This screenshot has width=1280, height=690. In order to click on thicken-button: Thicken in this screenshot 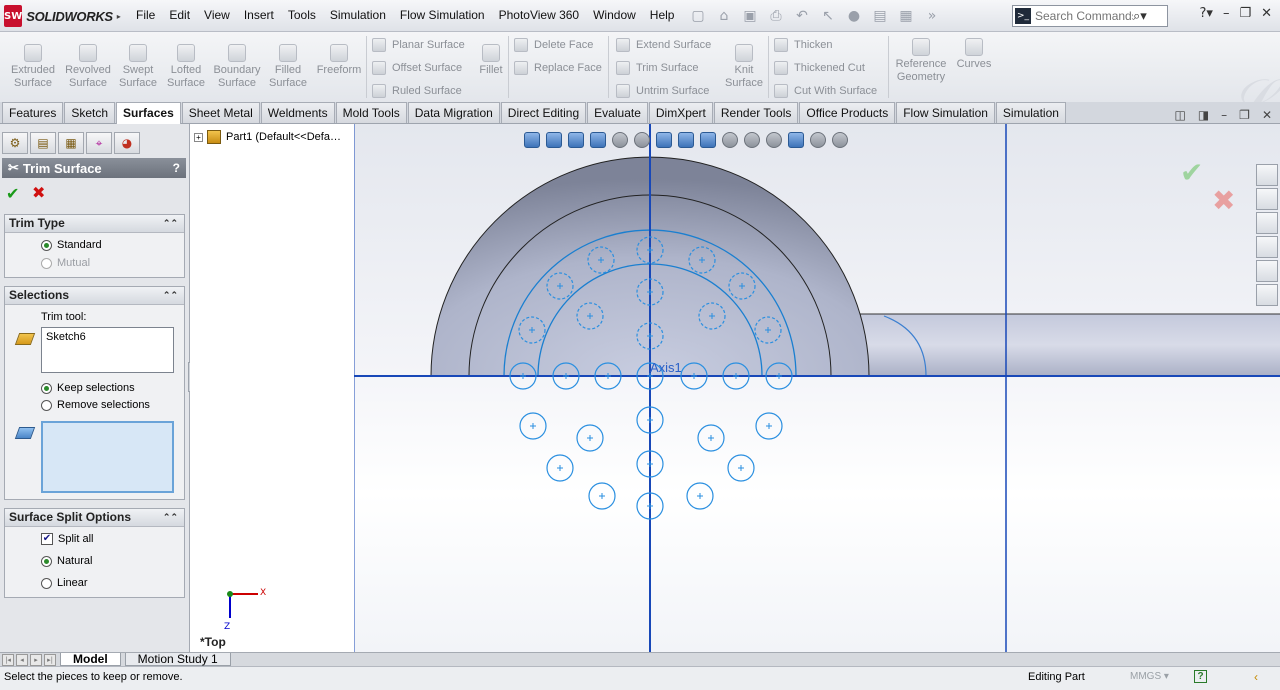, I will do `click(803, 45)`.